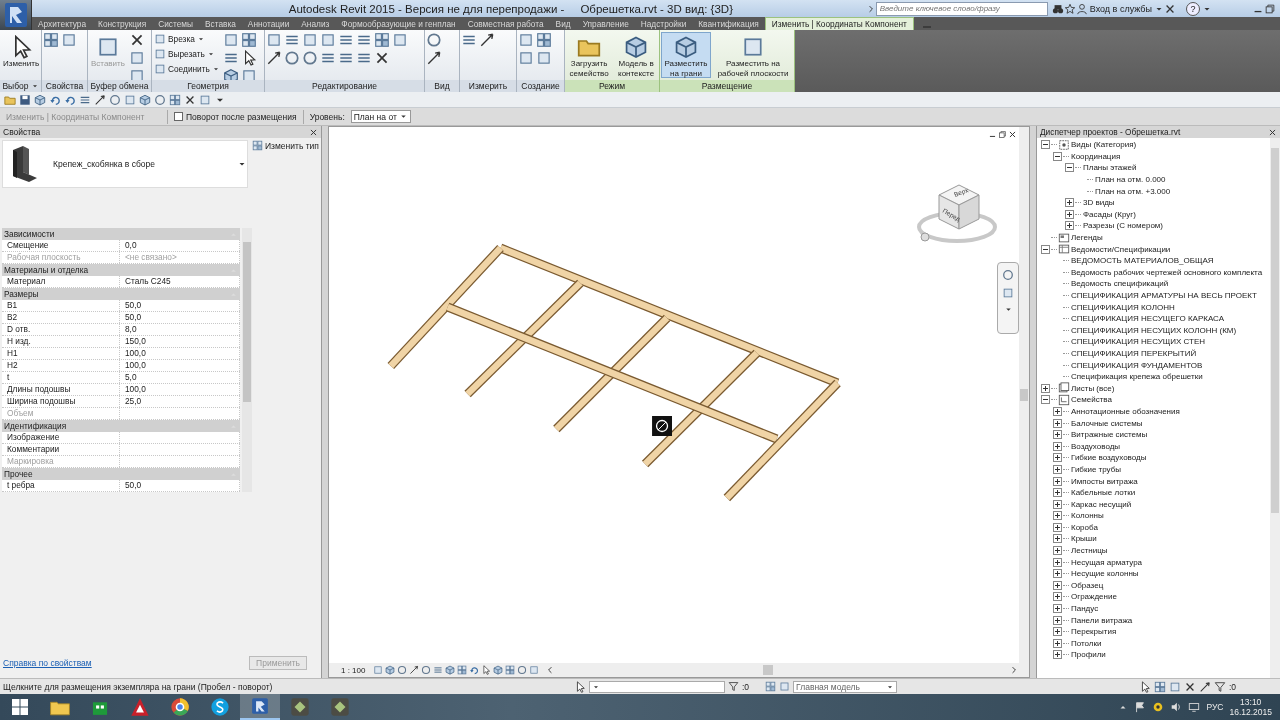 The height and width of the screenshot is (720, 1280). Describe the element at coordinates (1270, 8) in the screenshot. I see `restore-icon` at that location.